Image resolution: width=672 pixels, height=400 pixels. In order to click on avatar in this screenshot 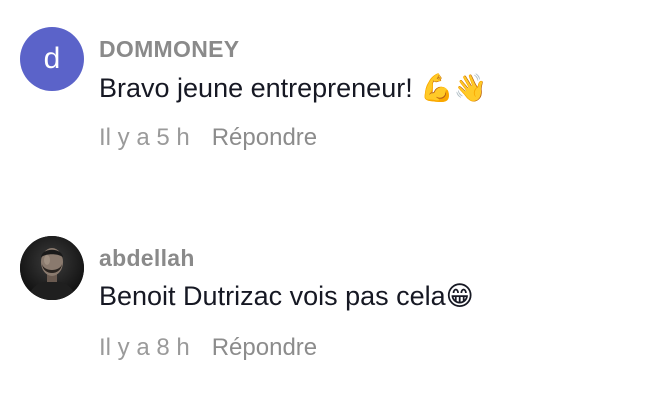, I will do `click(52, 268)`.